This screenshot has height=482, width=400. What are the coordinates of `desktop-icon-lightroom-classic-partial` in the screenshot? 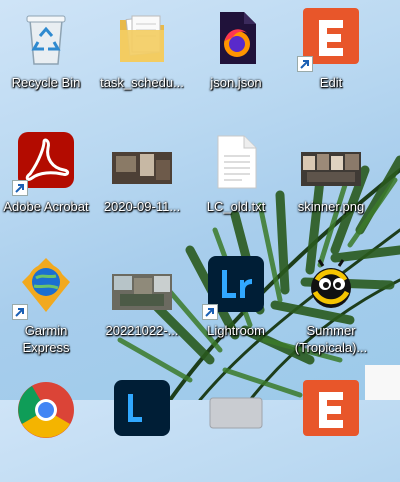 It's located at (142, 427).